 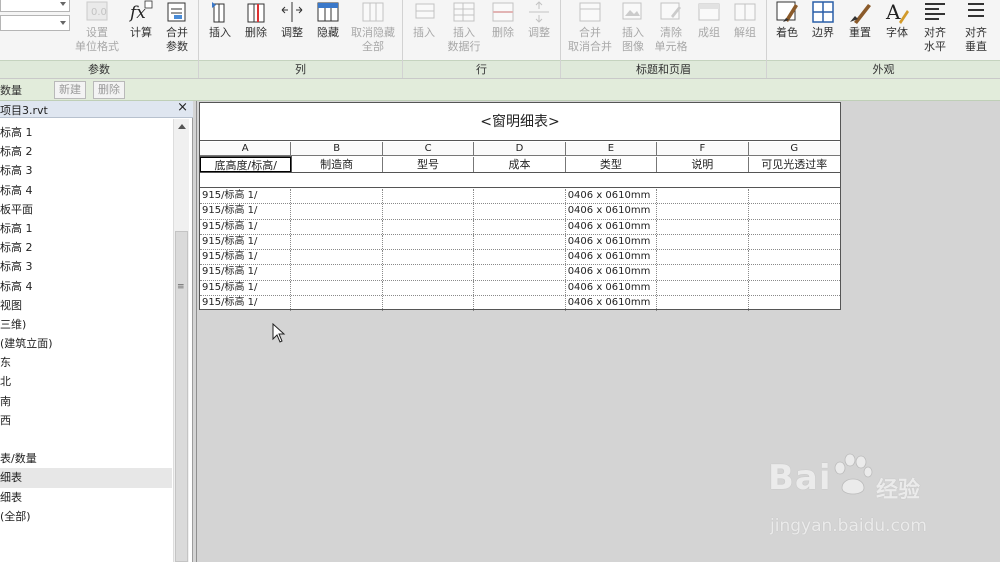 What do you see at coordinates (823, 29) in the screenshot?
I see `borders-button: 边界` at bounding box center [823, 29].